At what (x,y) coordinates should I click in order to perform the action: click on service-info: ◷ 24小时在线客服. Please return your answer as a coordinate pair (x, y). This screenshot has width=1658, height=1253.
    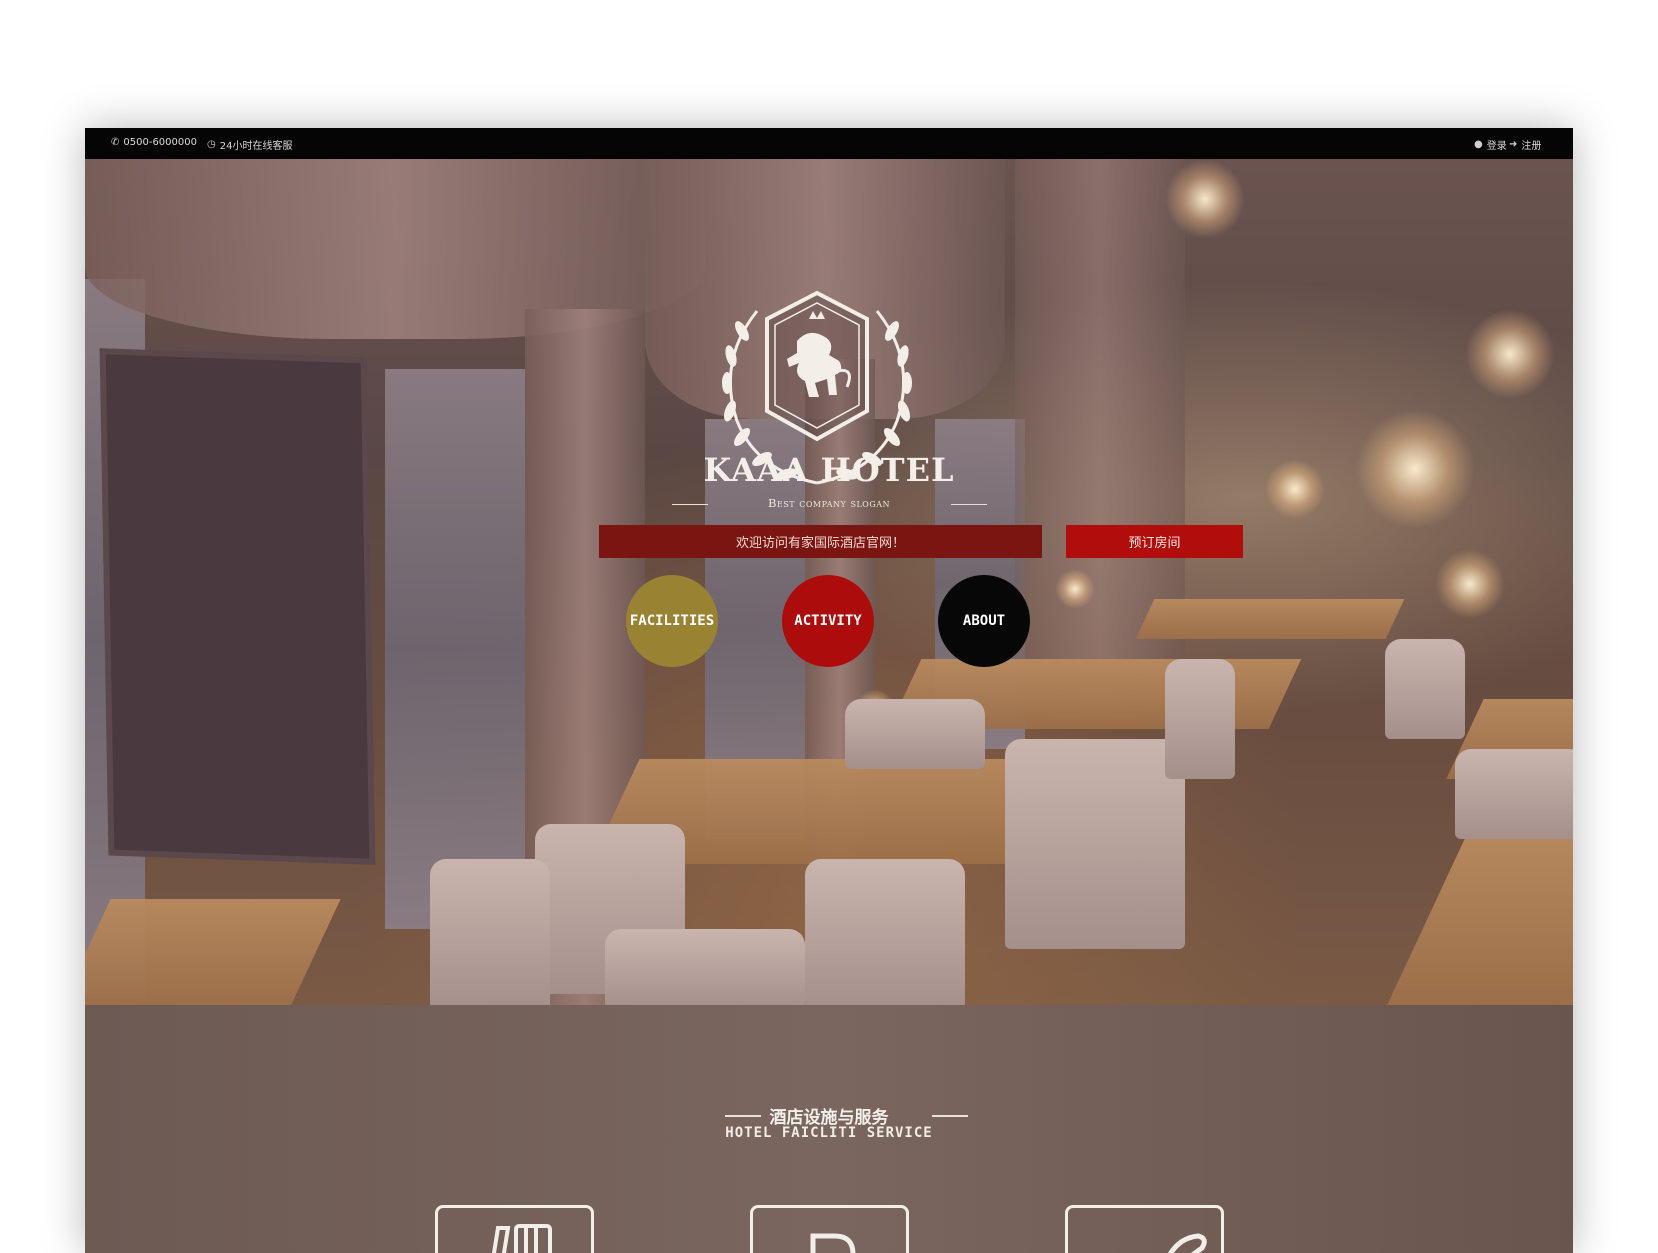
    Looking at the image, I should click on (249, 144).